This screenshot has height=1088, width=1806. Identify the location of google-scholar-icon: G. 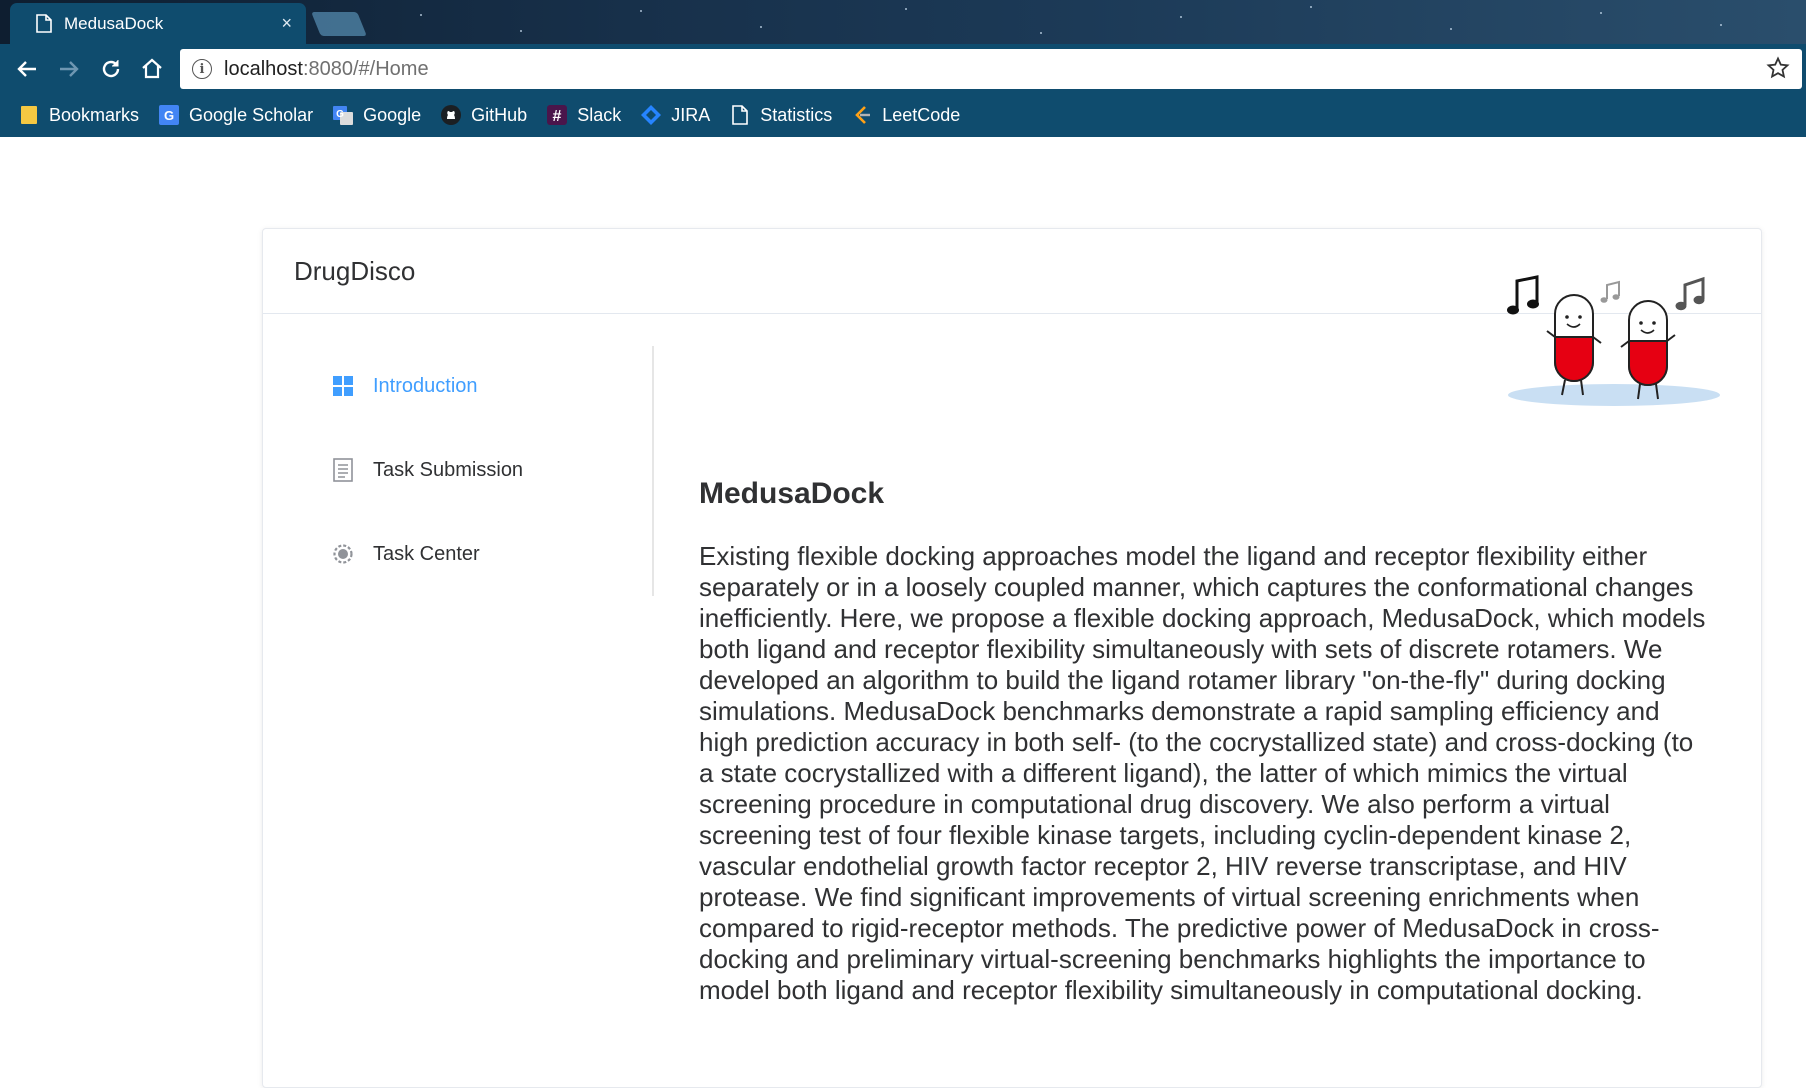
(169, 115).